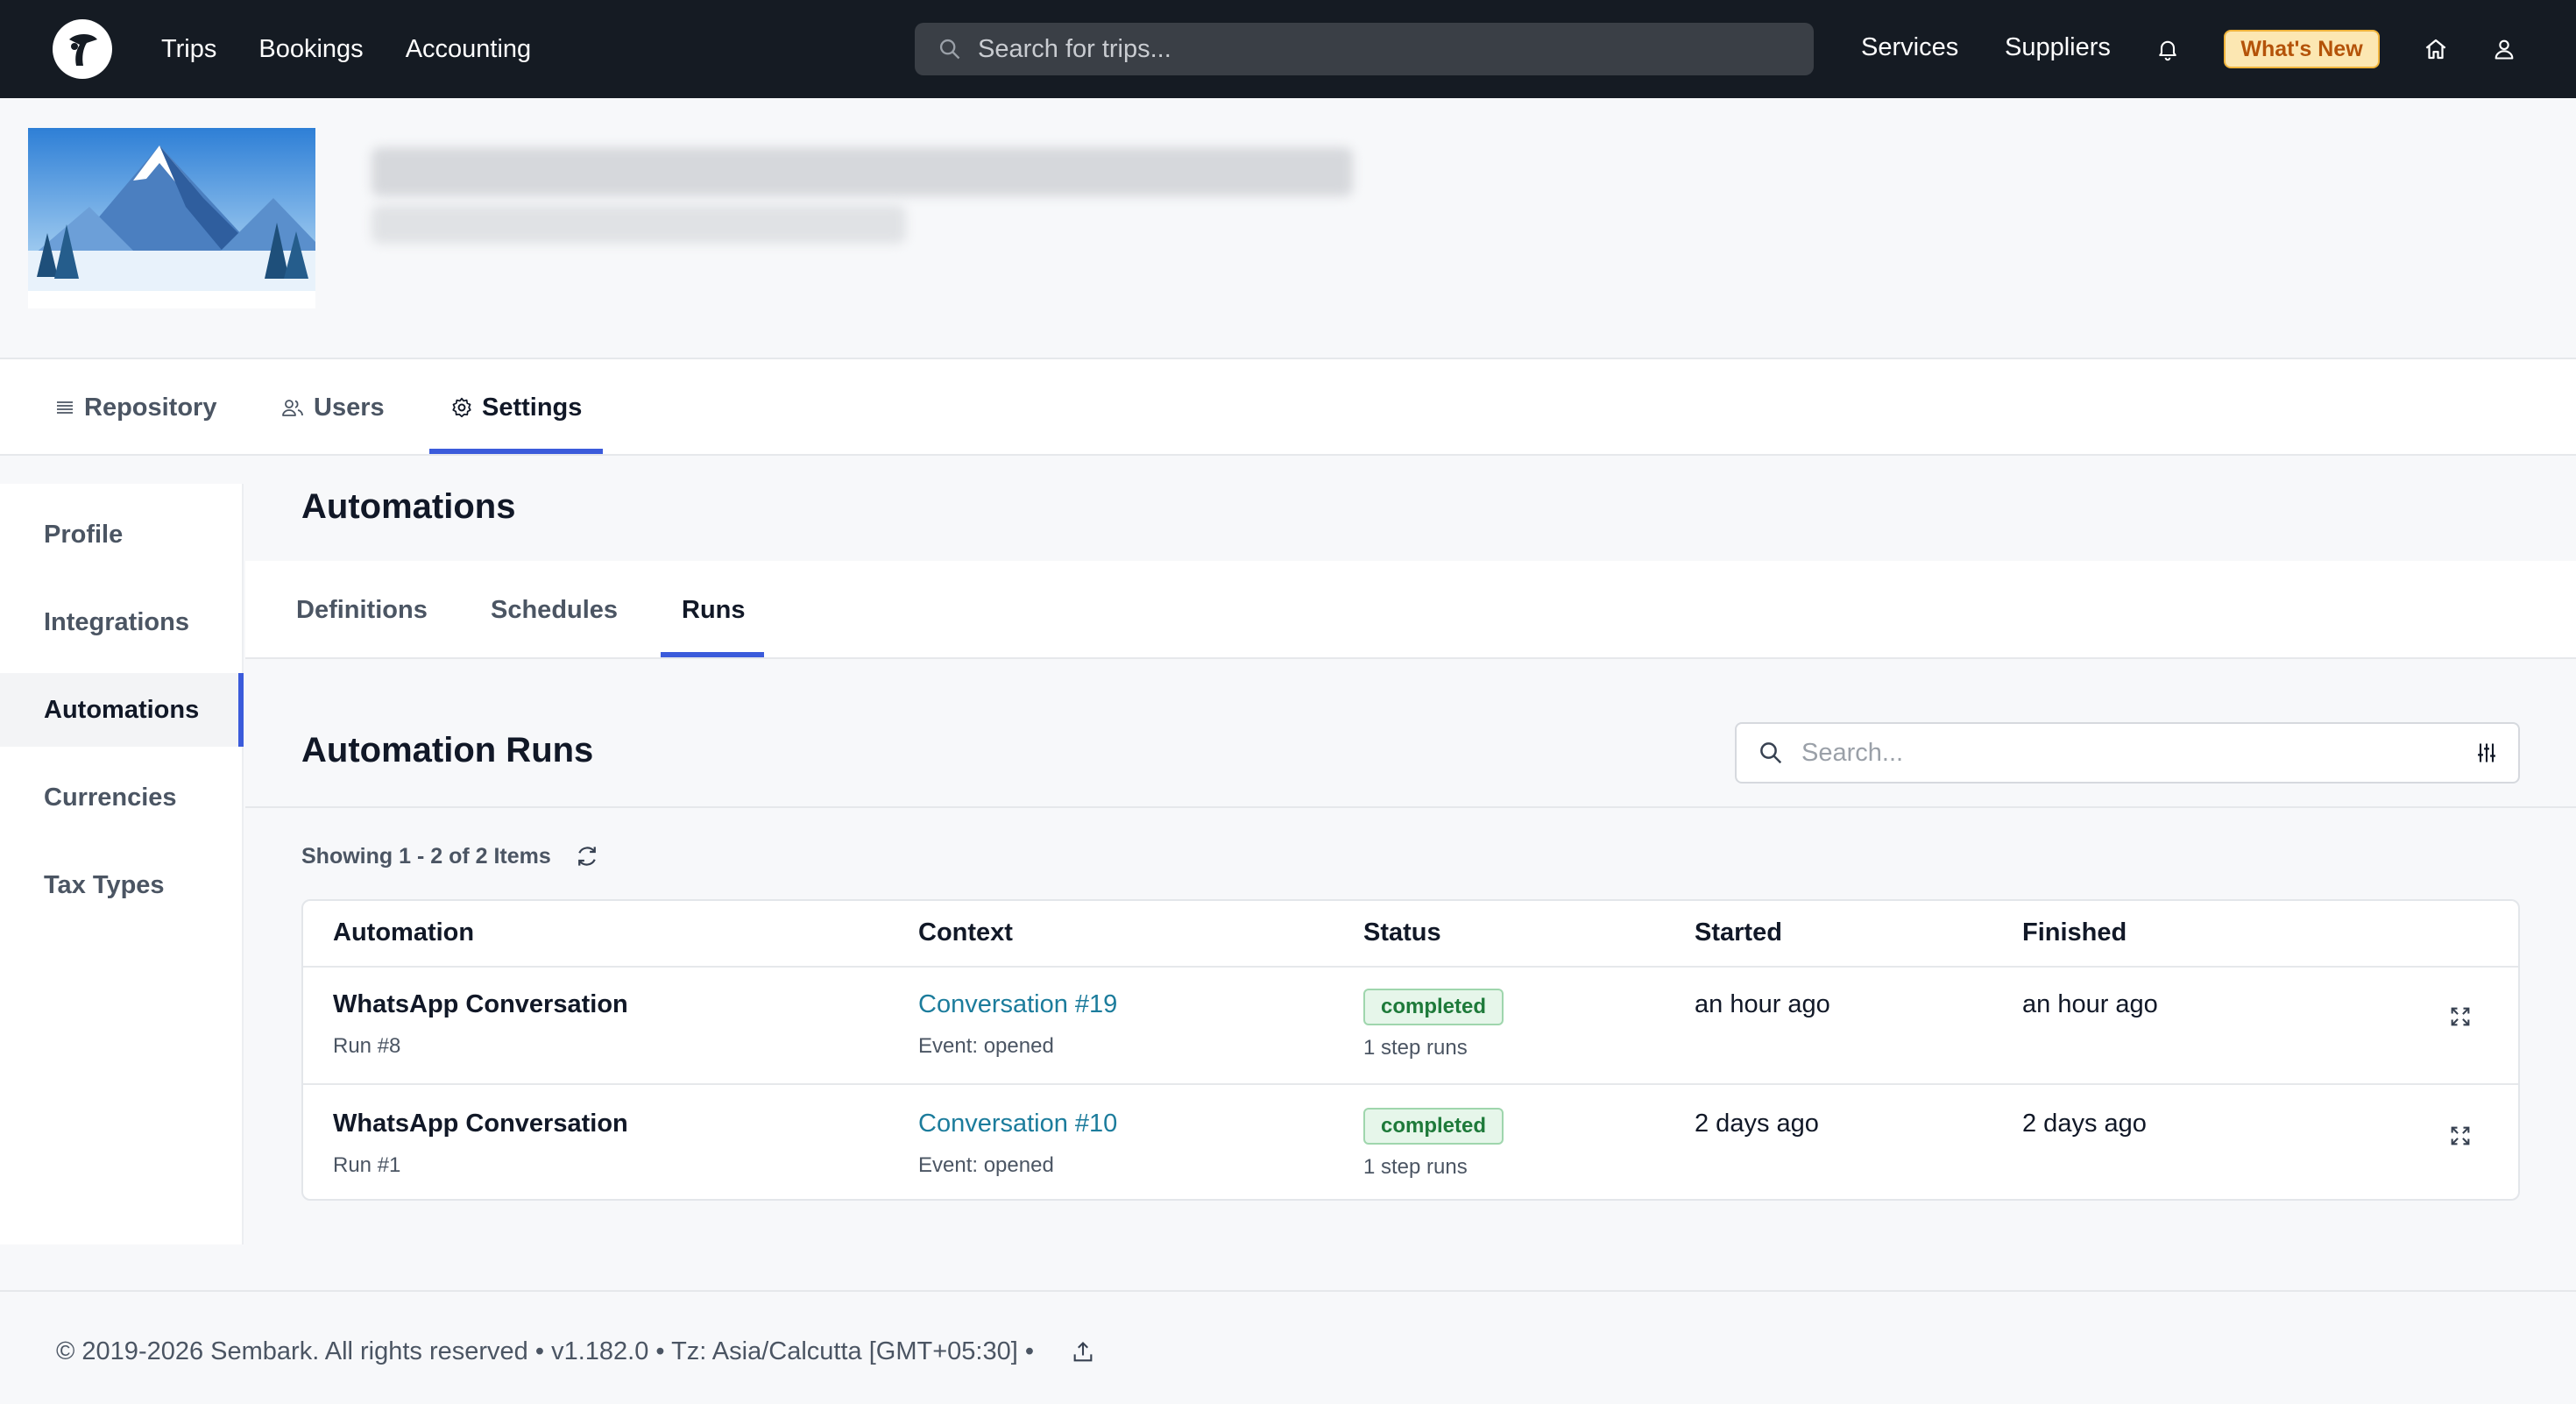 The height and width of the screenshot is (1404, 2576). I want to click on context-link: Conversation #19, so click(1017, 1004).